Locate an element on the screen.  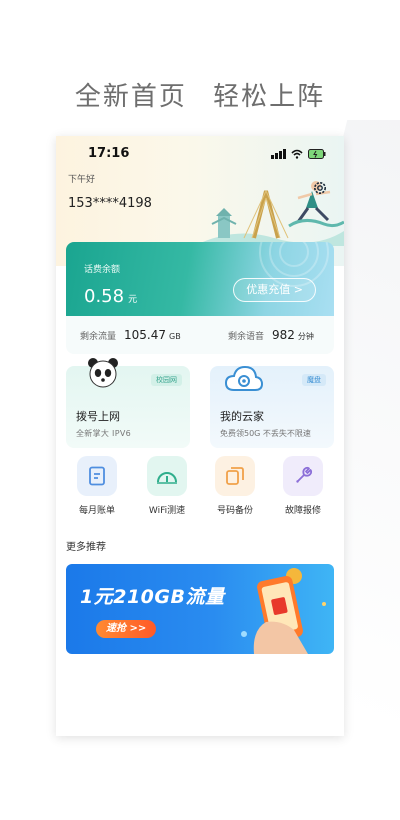
data-remaining: 剩余流量 105.47 GB is located at coordinates (130, 335).